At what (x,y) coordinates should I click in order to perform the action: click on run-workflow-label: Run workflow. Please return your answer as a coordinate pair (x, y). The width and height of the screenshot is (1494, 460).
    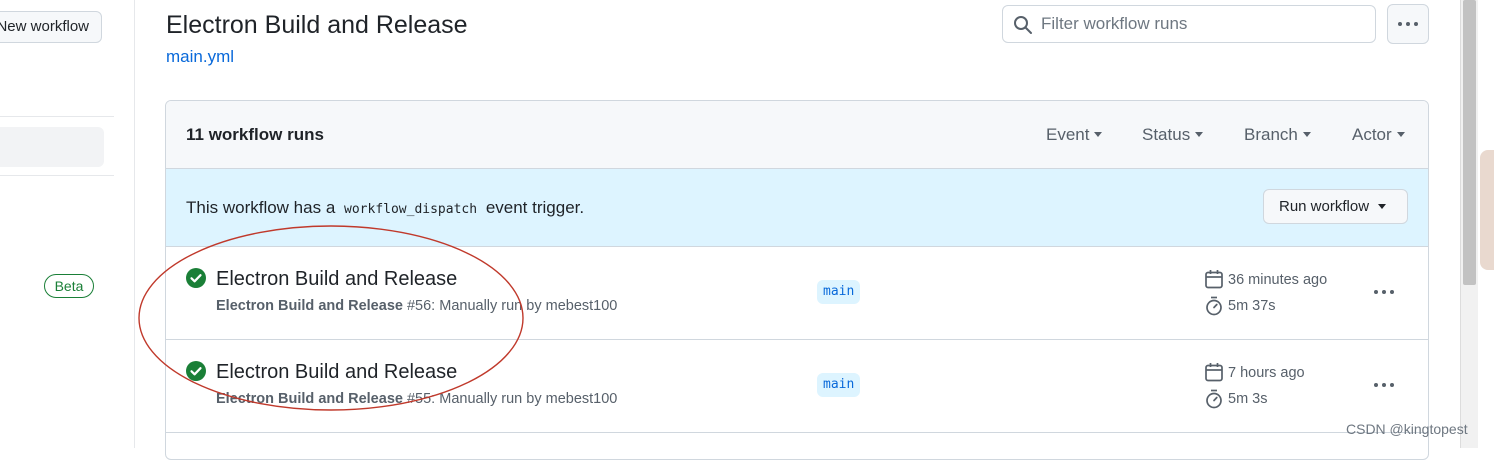
    Looking at the image, I should click on (1324, 206).